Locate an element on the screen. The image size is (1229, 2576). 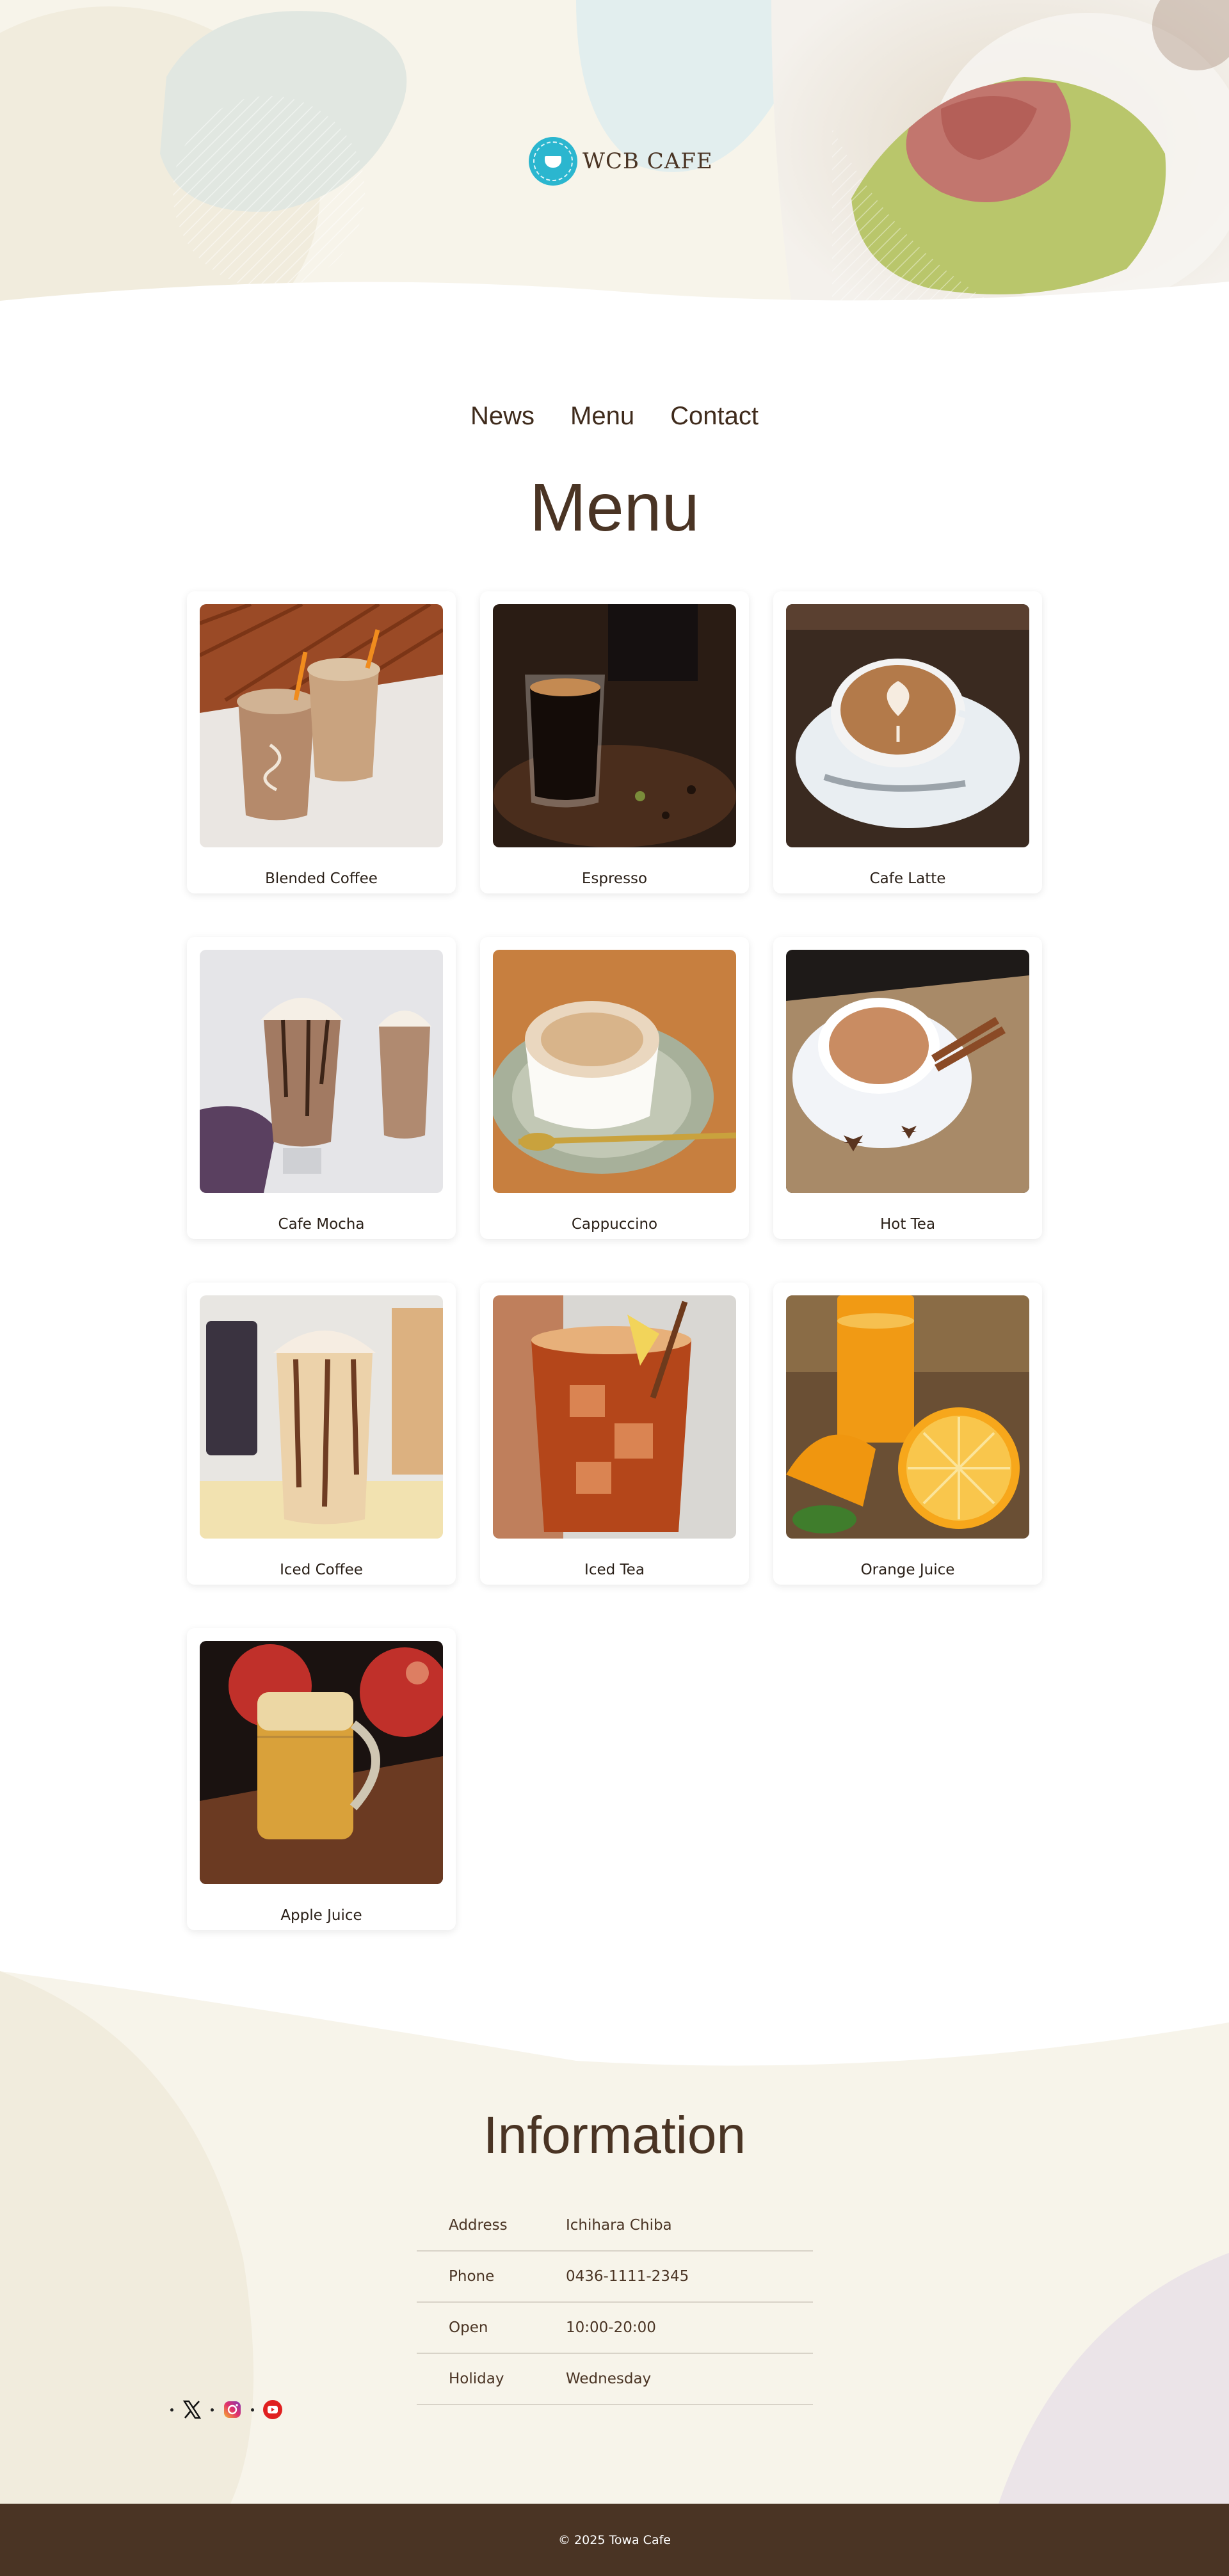
menu-item-name: Cappuccino is located at coordinates (614, 1224).